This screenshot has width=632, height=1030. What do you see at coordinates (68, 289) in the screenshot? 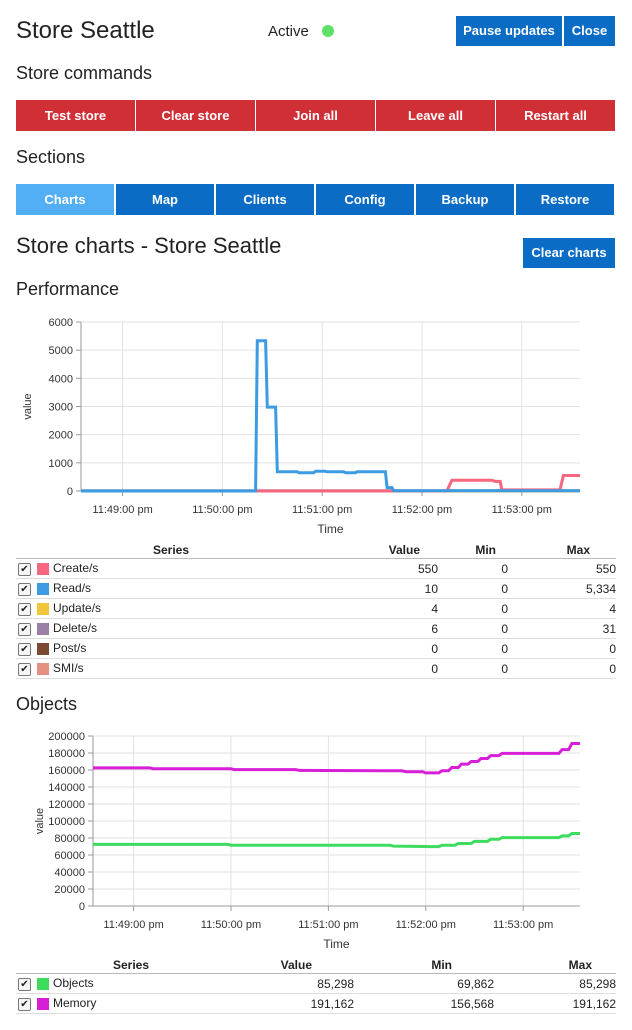
I see `performance-heading: Performance` at bounding box center [68, 289].